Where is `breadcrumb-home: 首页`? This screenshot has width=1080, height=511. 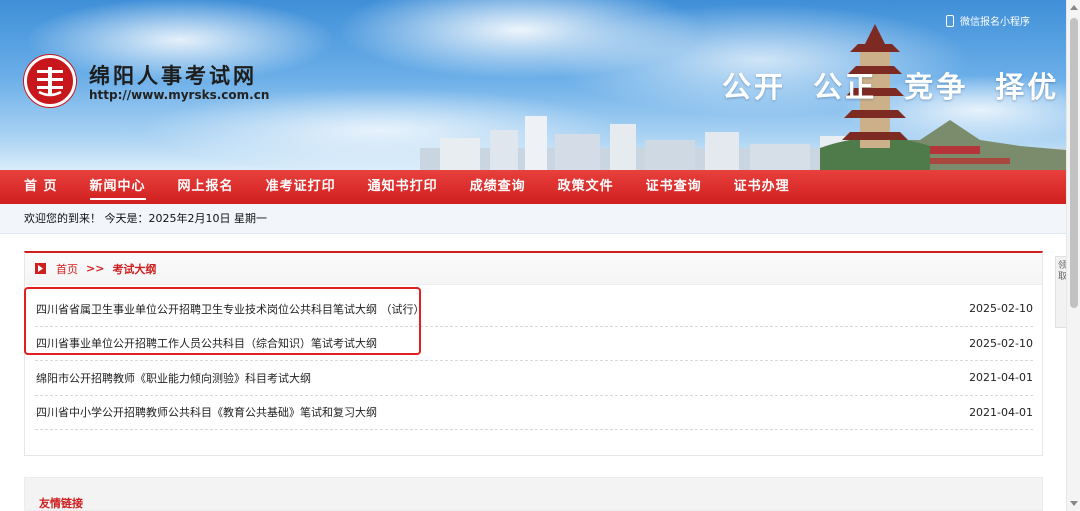
breadcrumb-home: 首页 is located at coordinates (67, 269).